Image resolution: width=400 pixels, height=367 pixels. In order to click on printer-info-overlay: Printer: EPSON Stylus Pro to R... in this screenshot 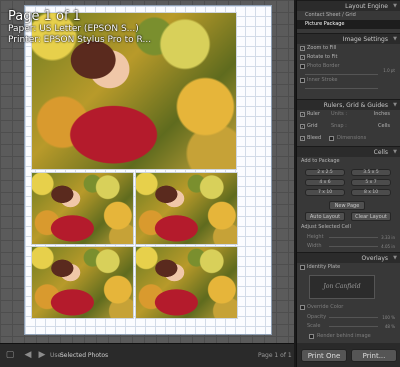, I will do `click(80, 40)`.